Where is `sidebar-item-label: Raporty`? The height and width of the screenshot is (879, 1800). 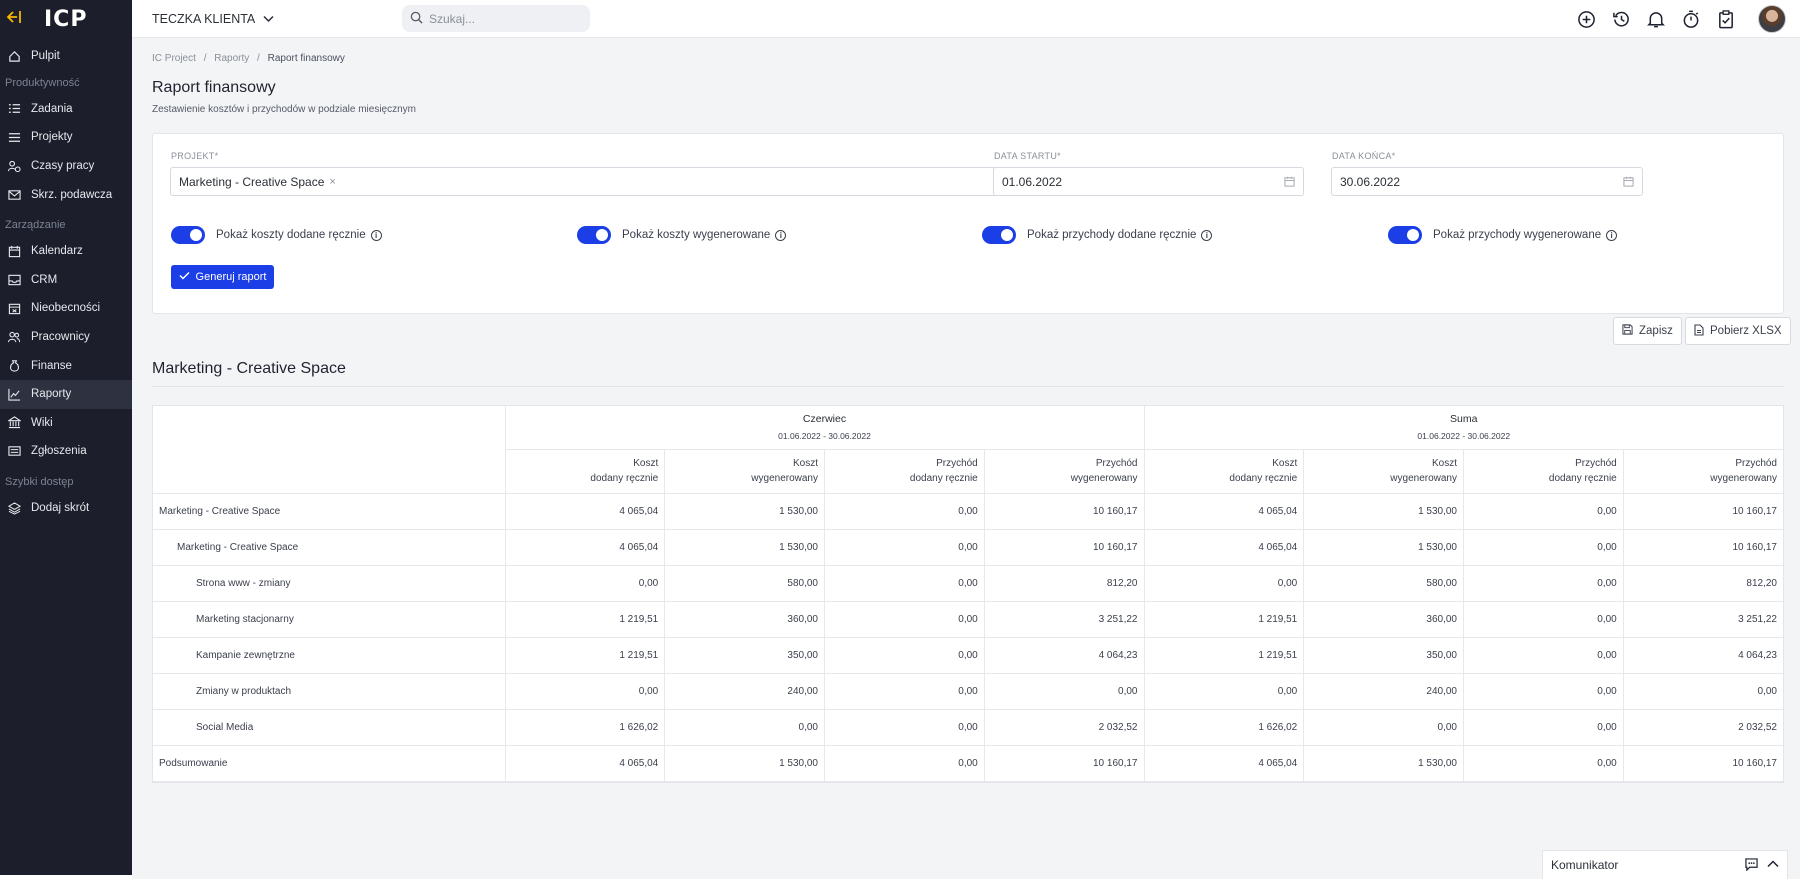
sidebar-item-label: Raporty is located at coordinates (51, 394).